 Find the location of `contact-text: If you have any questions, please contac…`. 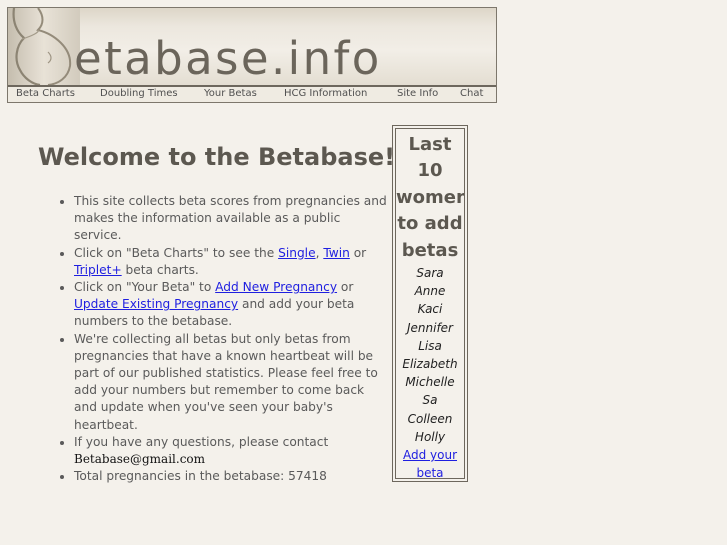

contact-text: If you have any questions, please contac… is located at coordinates (201, 441).